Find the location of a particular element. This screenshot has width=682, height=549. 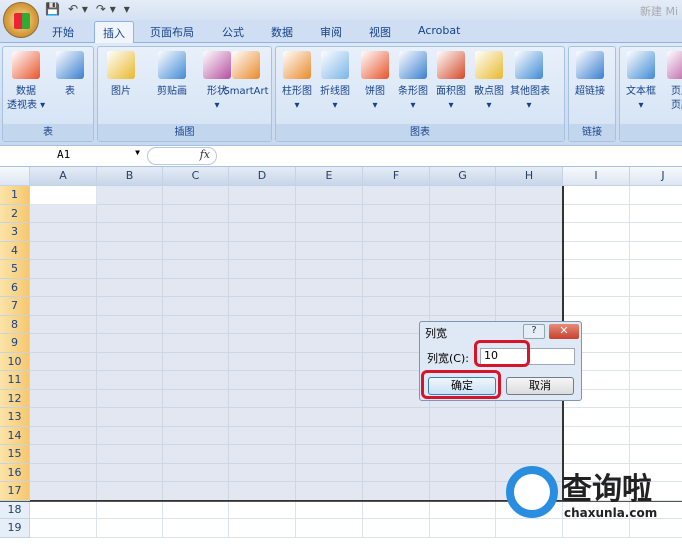

cell-C18 is located at coordinates (196, 509).